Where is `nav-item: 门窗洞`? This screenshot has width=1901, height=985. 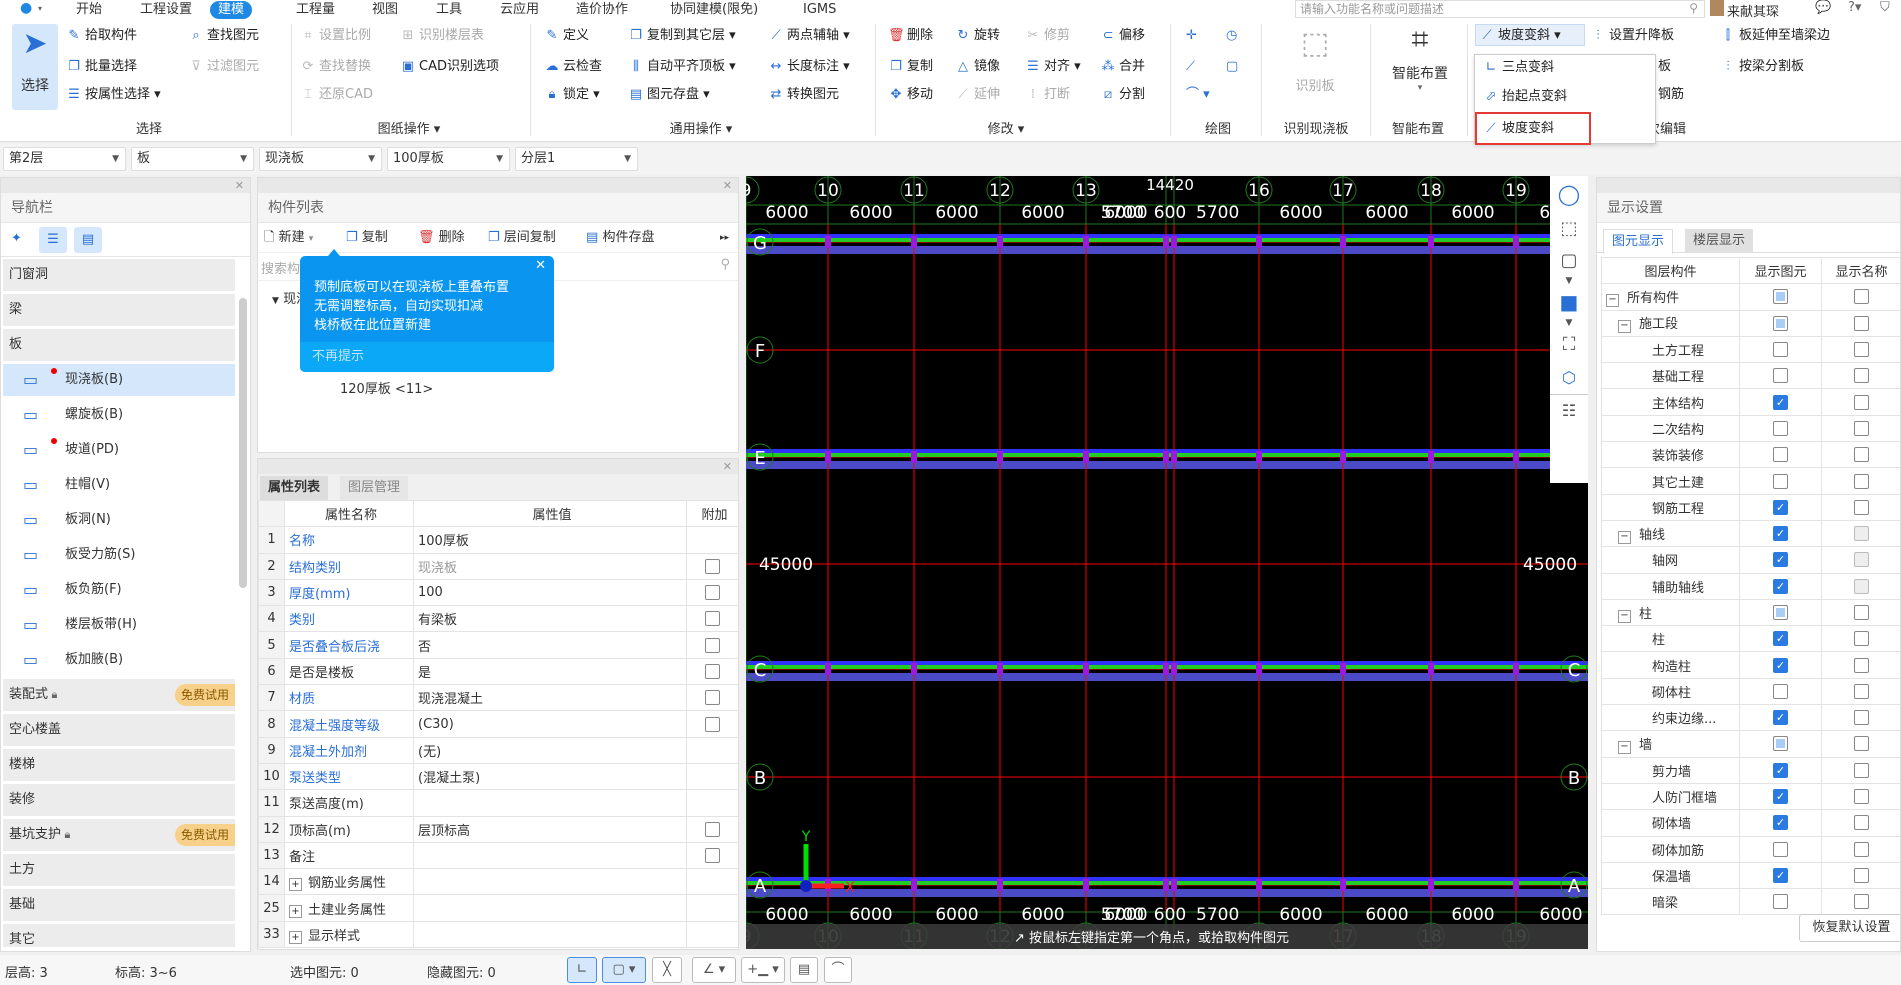 nav-item: 门窗洞 is located at coordinates (119, 275).